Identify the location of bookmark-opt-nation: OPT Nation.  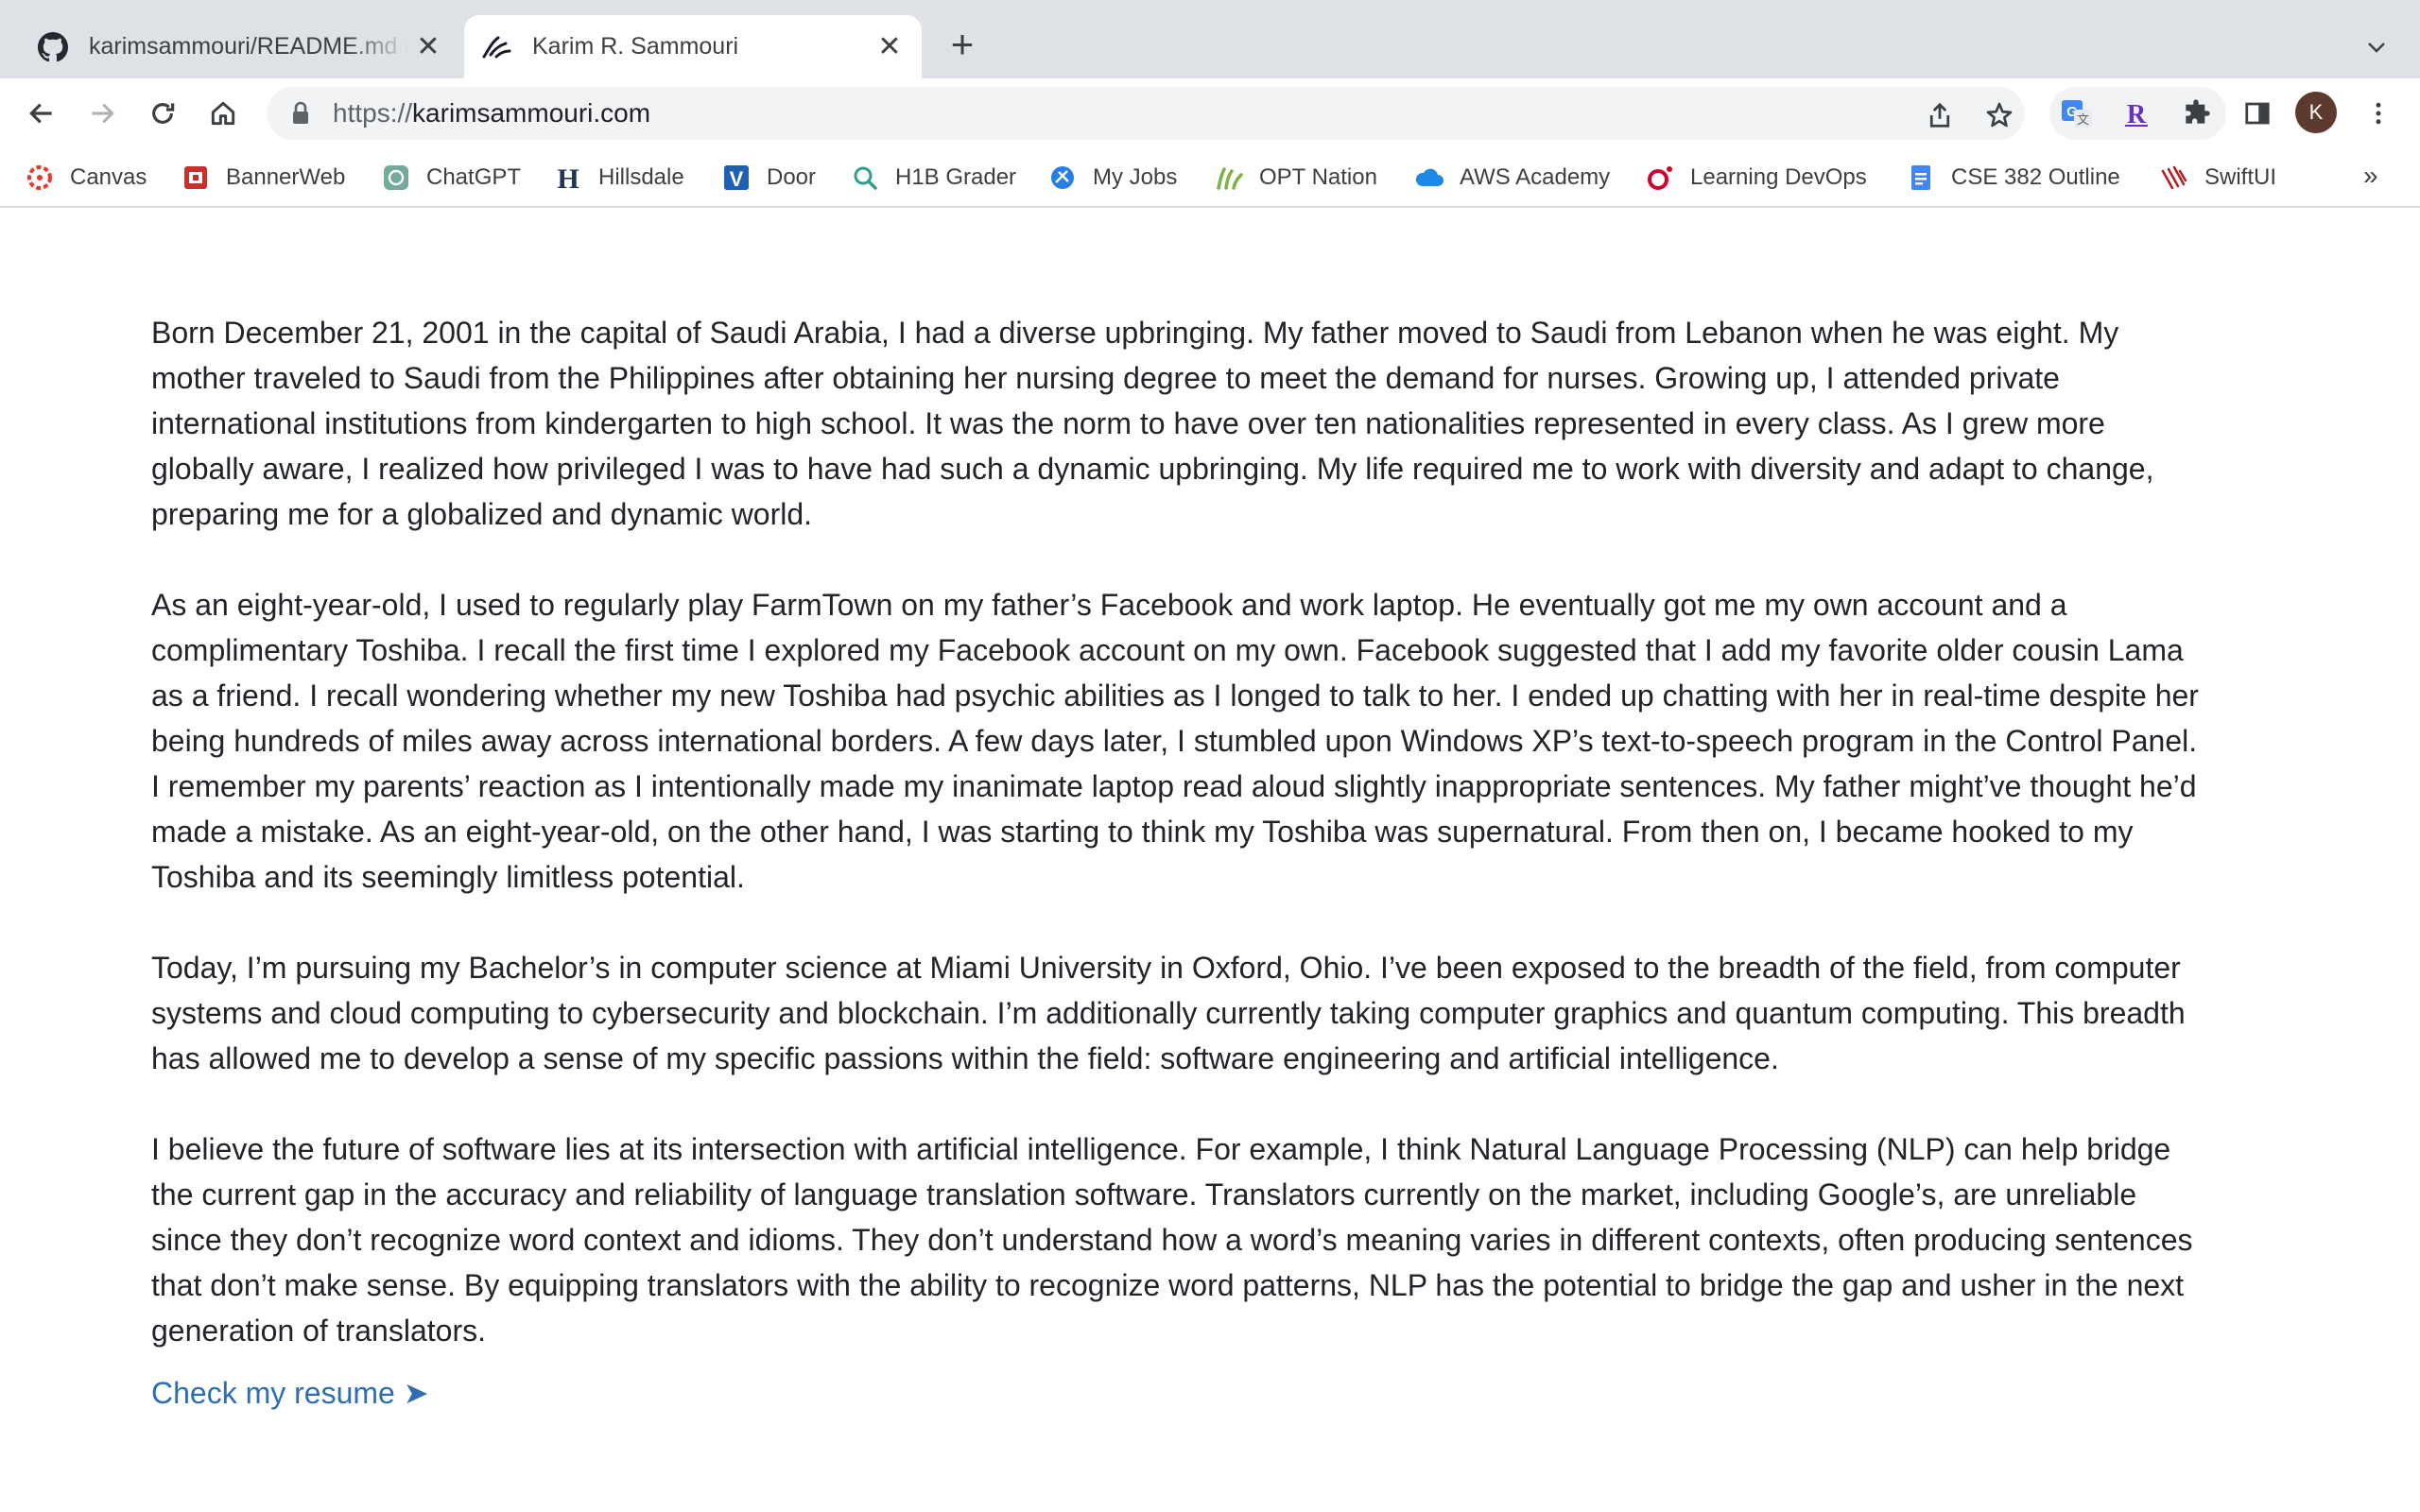
(1295, 178).